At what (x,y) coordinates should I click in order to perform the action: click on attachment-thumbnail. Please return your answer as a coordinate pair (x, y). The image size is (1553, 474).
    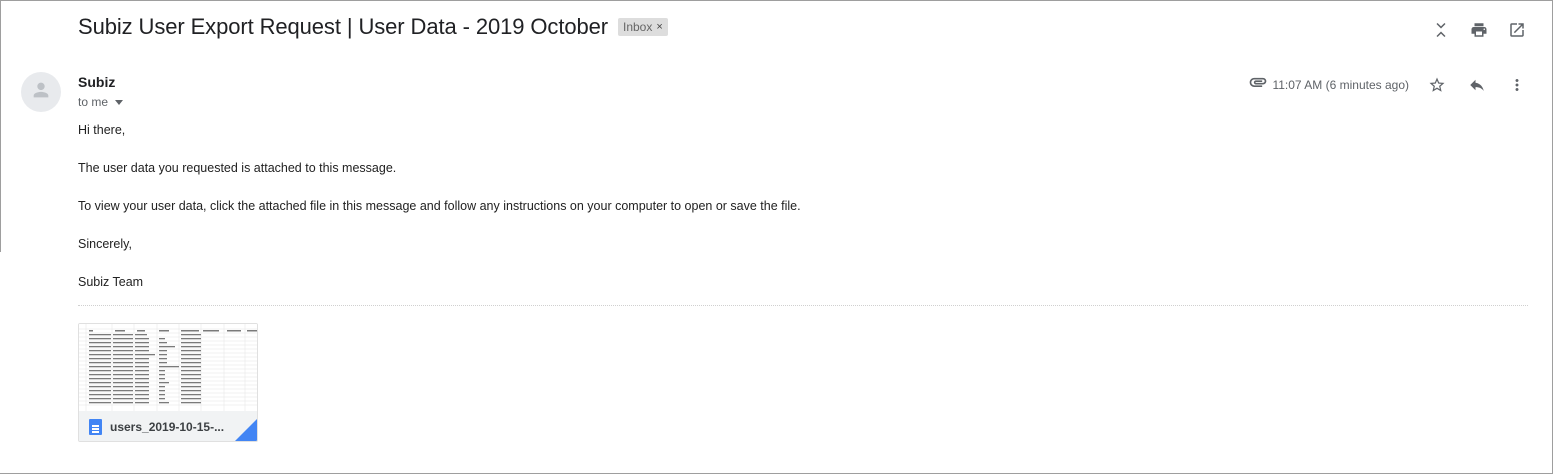
    Looking at the image, I should click on (168, 367).